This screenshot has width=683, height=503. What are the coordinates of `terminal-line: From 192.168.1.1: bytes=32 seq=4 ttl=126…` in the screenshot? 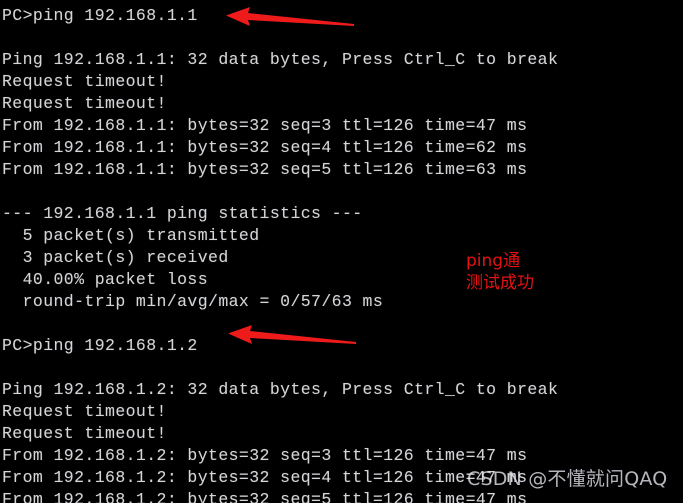 It's located at (265, 147).